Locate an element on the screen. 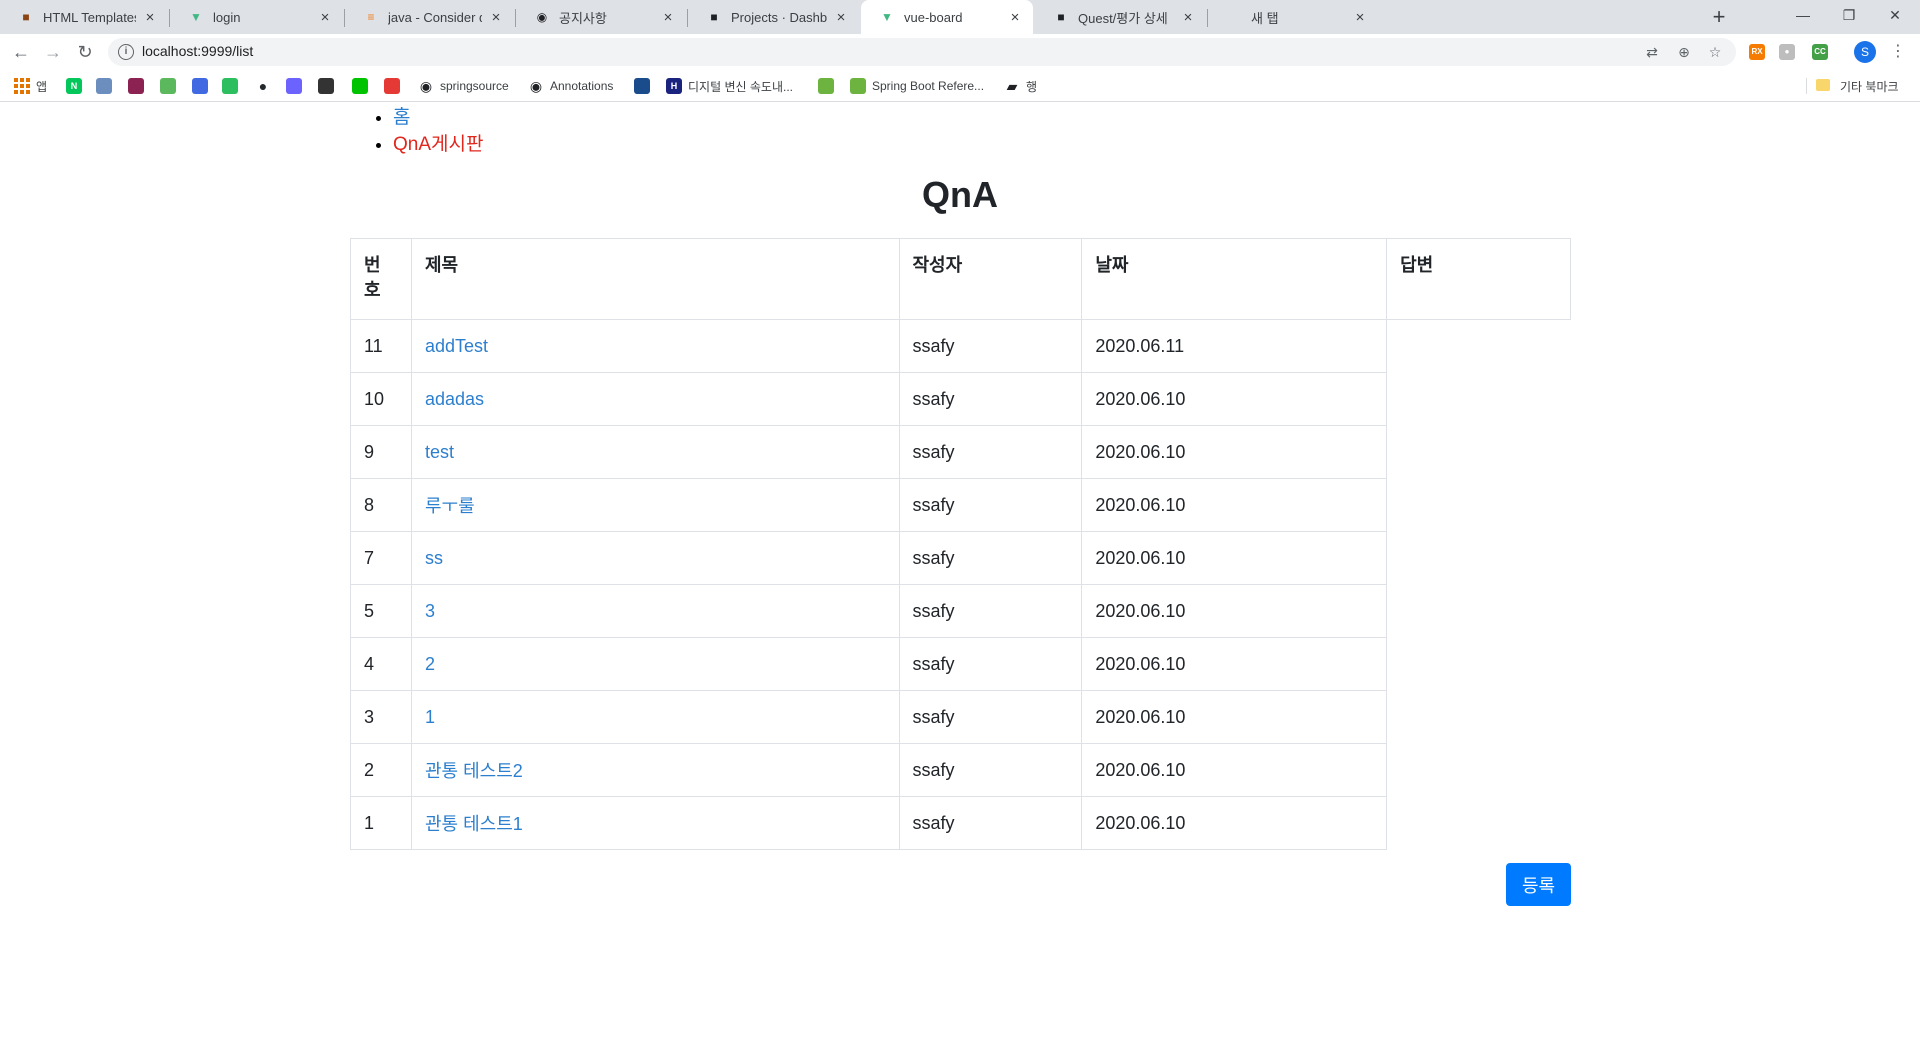 The height and width of the screenshot is (1040, 1920). profile-avatar: S is located at coordinates (1865, 52).